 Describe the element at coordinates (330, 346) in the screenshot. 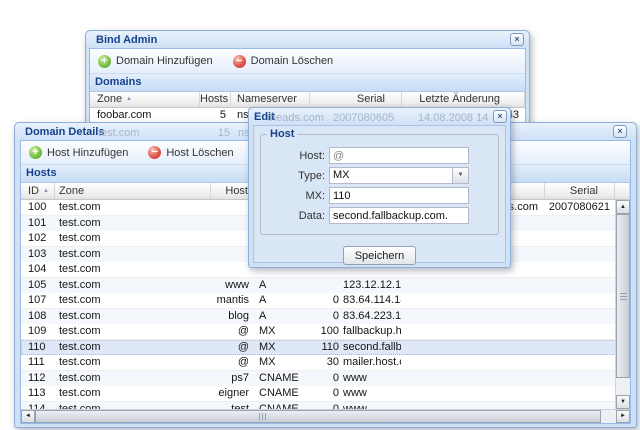

I see `cell-mx: 110` at that location.